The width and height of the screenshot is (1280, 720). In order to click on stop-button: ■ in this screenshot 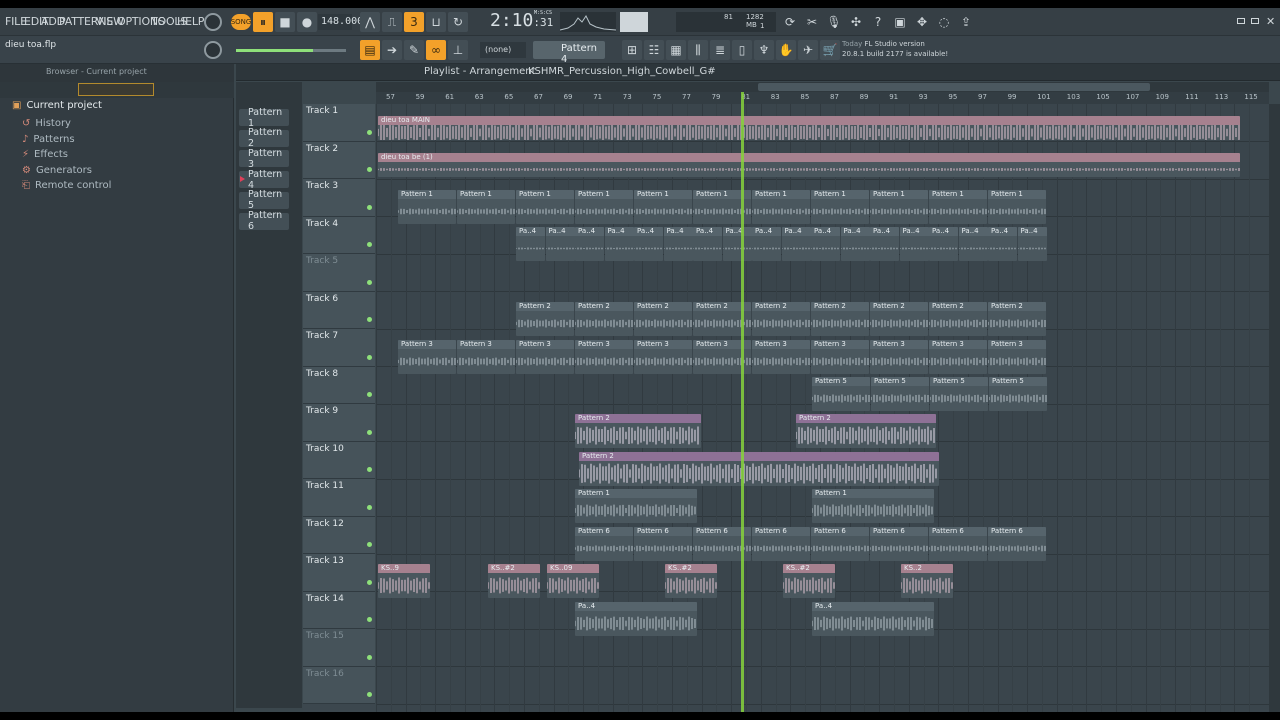, I will do `click(285, 22)`.